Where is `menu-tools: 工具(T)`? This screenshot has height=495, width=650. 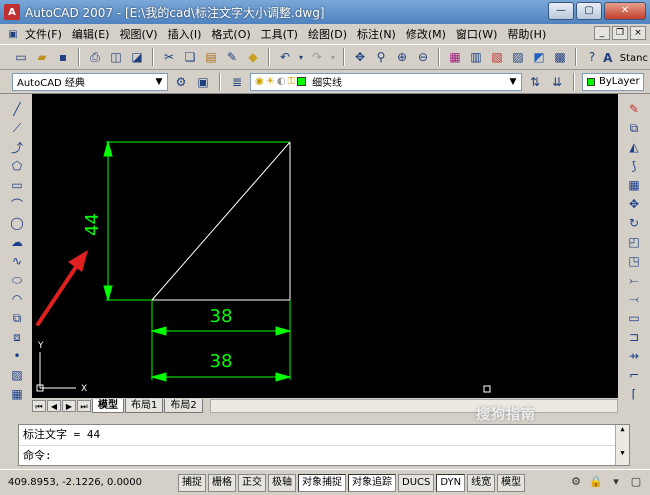 menu-tools: 工具(T) is located at coordinates (279, 34).